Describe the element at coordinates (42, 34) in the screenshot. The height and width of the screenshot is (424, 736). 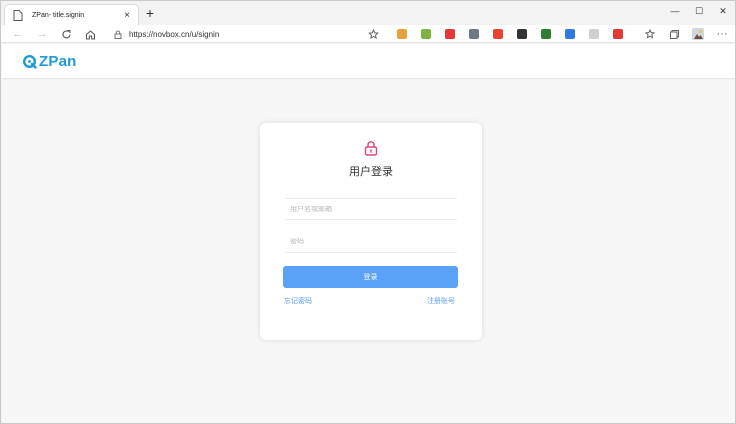
I see `forward-arrow-icon: →` at that location.